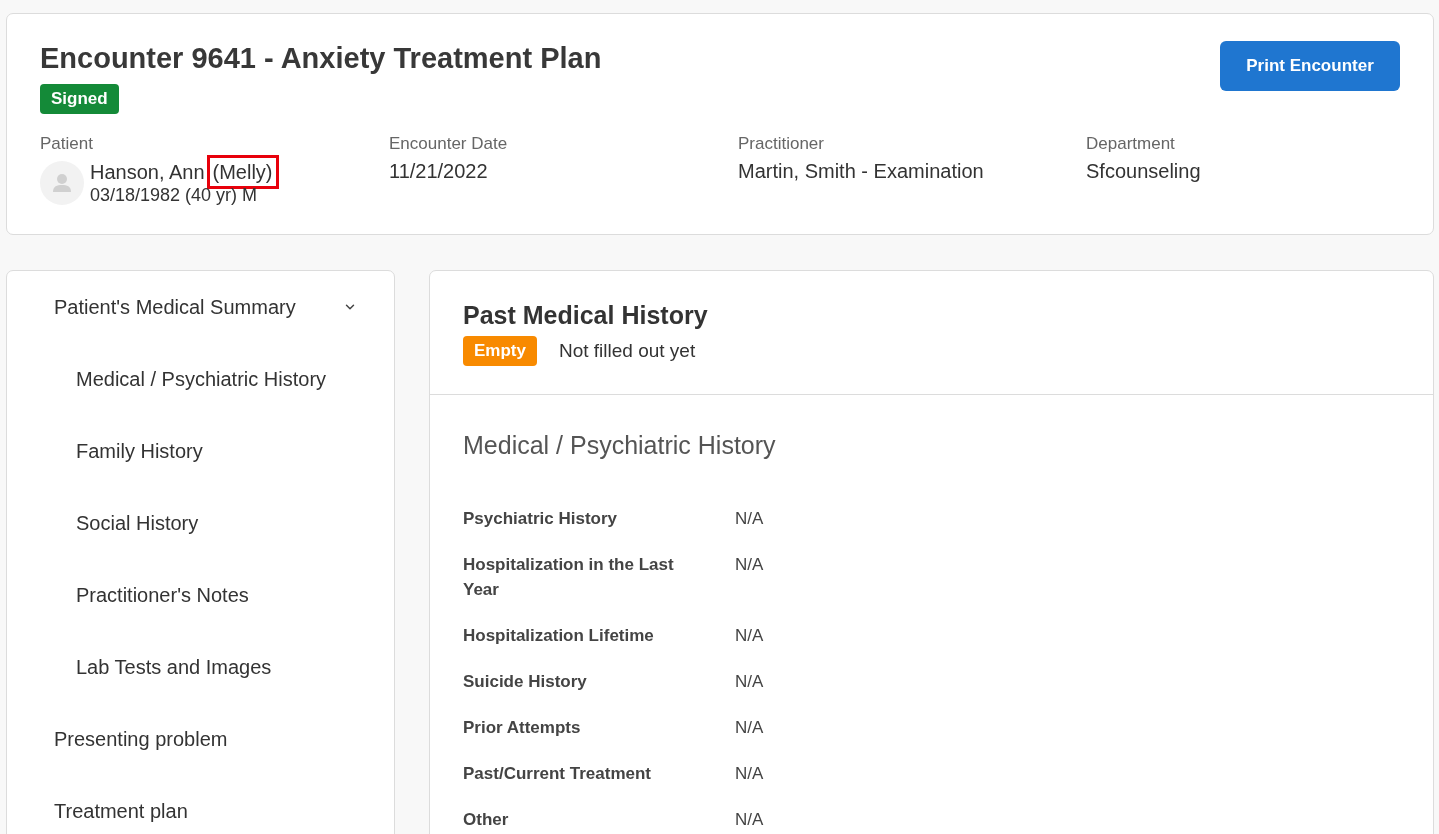 The width and height of the screenshot is (1439, 834). I want to click on status-badge: Signed, so click(79, 99).